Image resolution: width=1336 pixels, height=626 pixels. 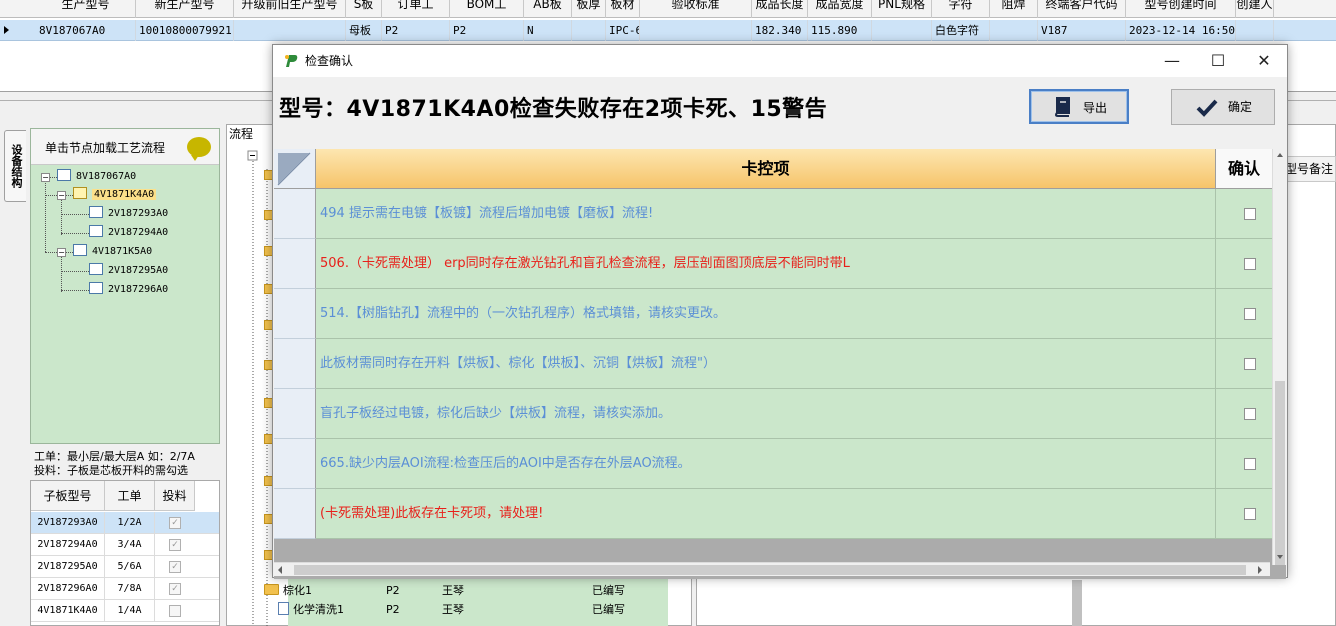 What do you see at coordinates (1077, 603) in the screenshot?
I see `splitter` at bounding box center [1077, 603].